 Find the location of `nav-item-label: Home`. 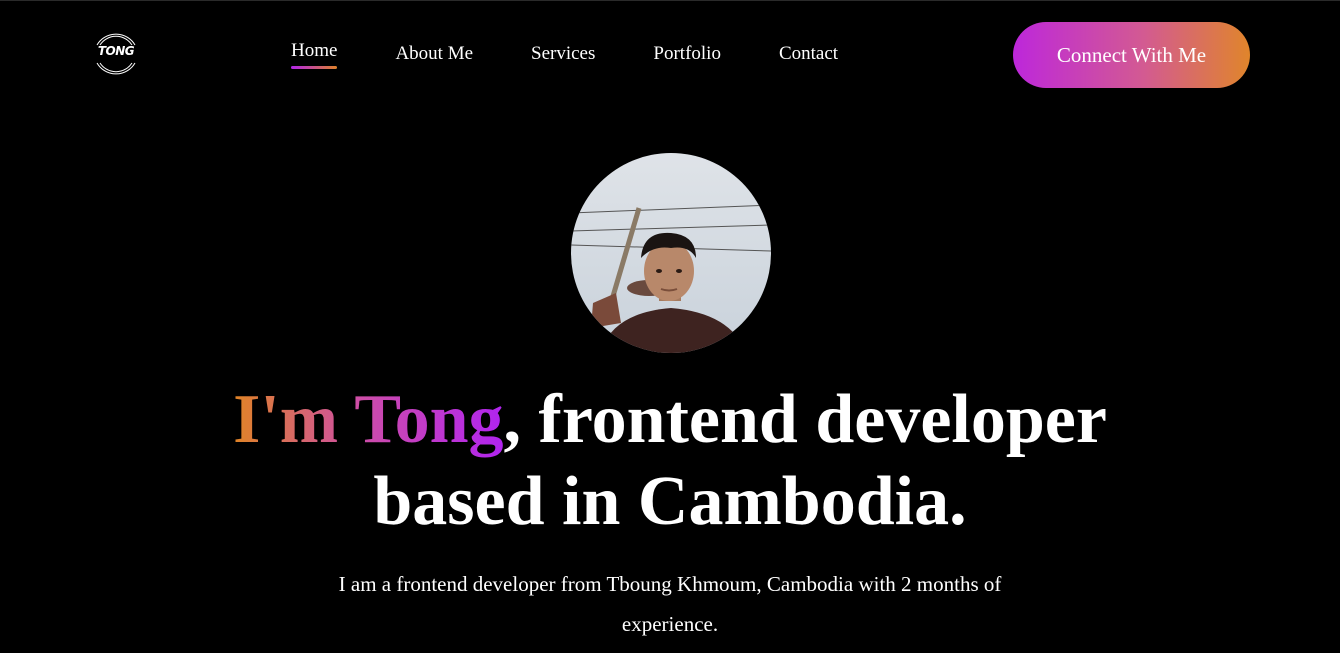

nav-item-label: Home is located at coordinates (314, 50).